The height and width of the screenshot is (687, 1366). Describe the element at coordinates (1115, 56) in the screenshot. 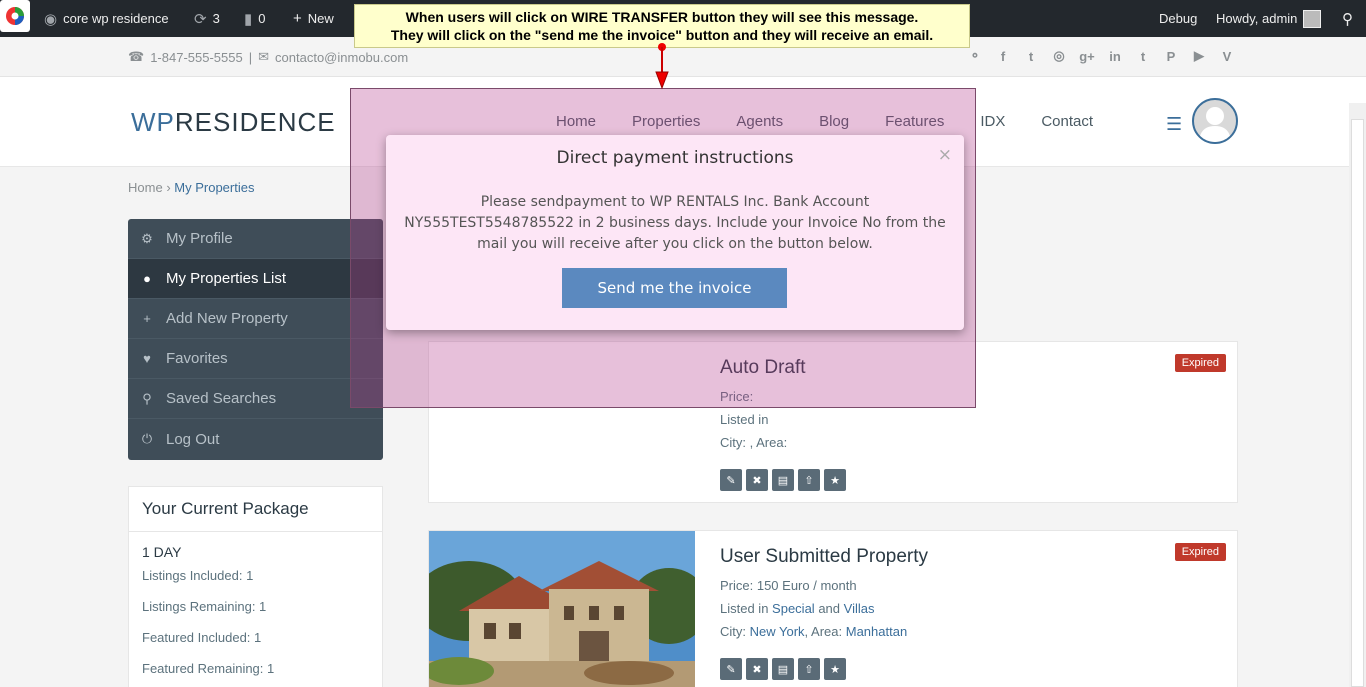

I see `linkedin-icon: in` at that location.